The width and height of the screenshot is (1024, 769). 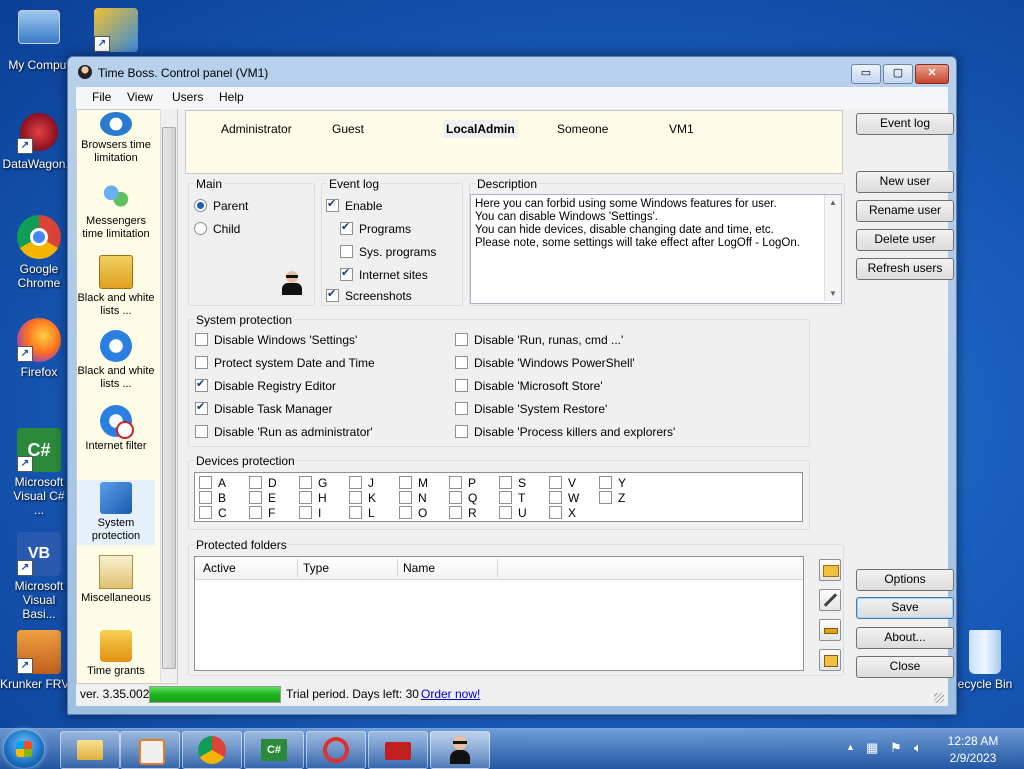 I want to click on start-button, so click(x=24, y=749).